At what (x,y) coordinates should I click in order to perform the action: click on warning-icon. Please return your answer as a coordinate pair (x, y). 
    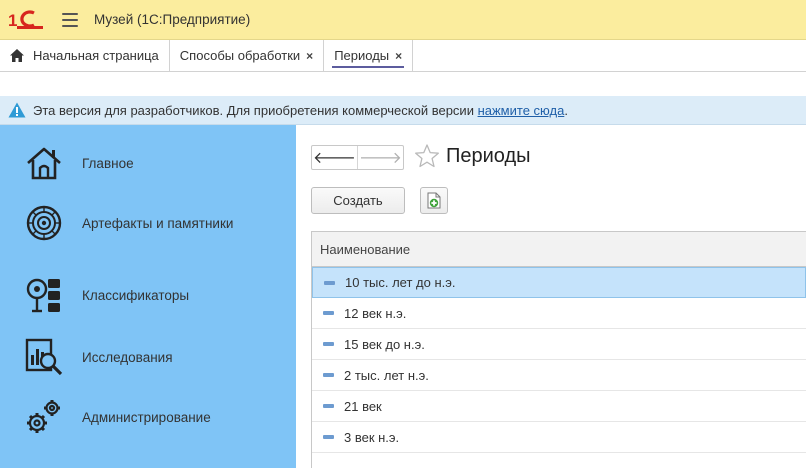
    Looking at the image, I should click on (17, 110).